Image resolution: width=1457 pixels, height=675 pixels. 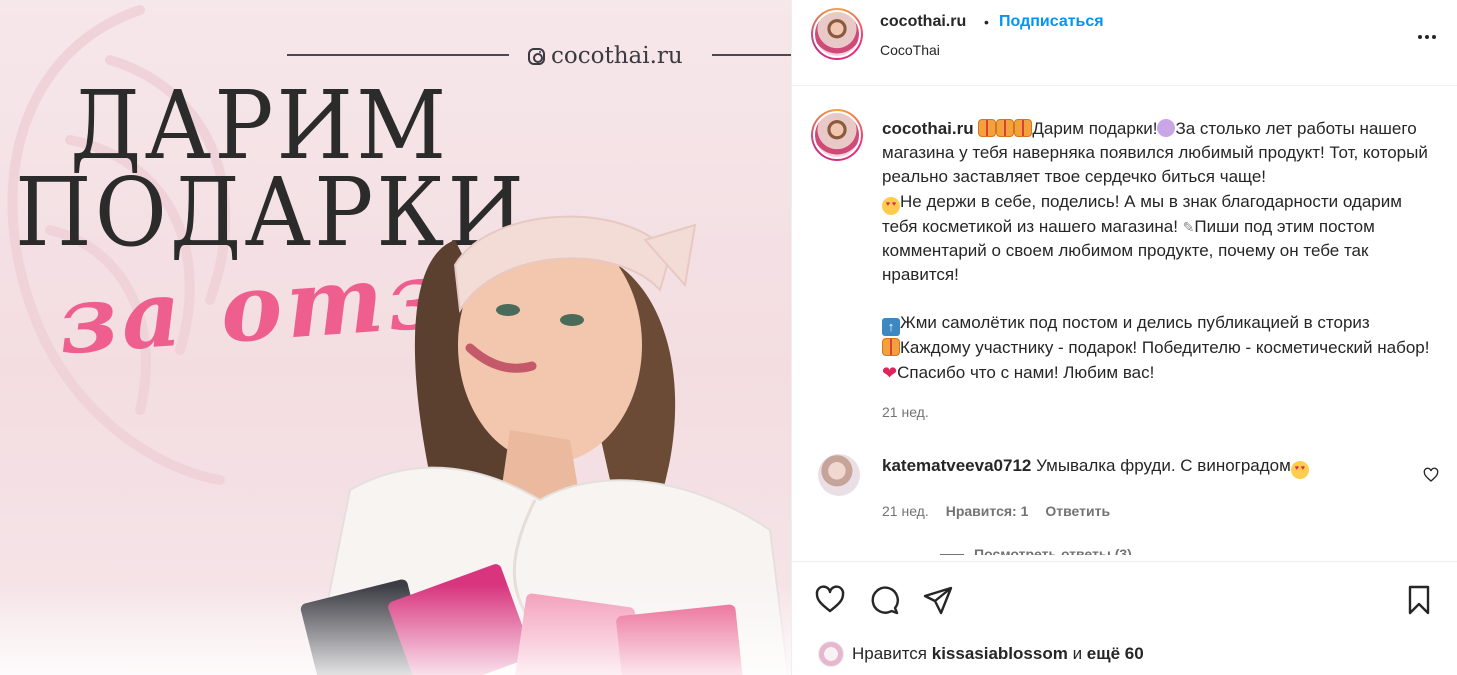 What do you see at coordinates (831, 654) in the screenshot?
I see `liker-avatar` at bounding box center [831, 654].